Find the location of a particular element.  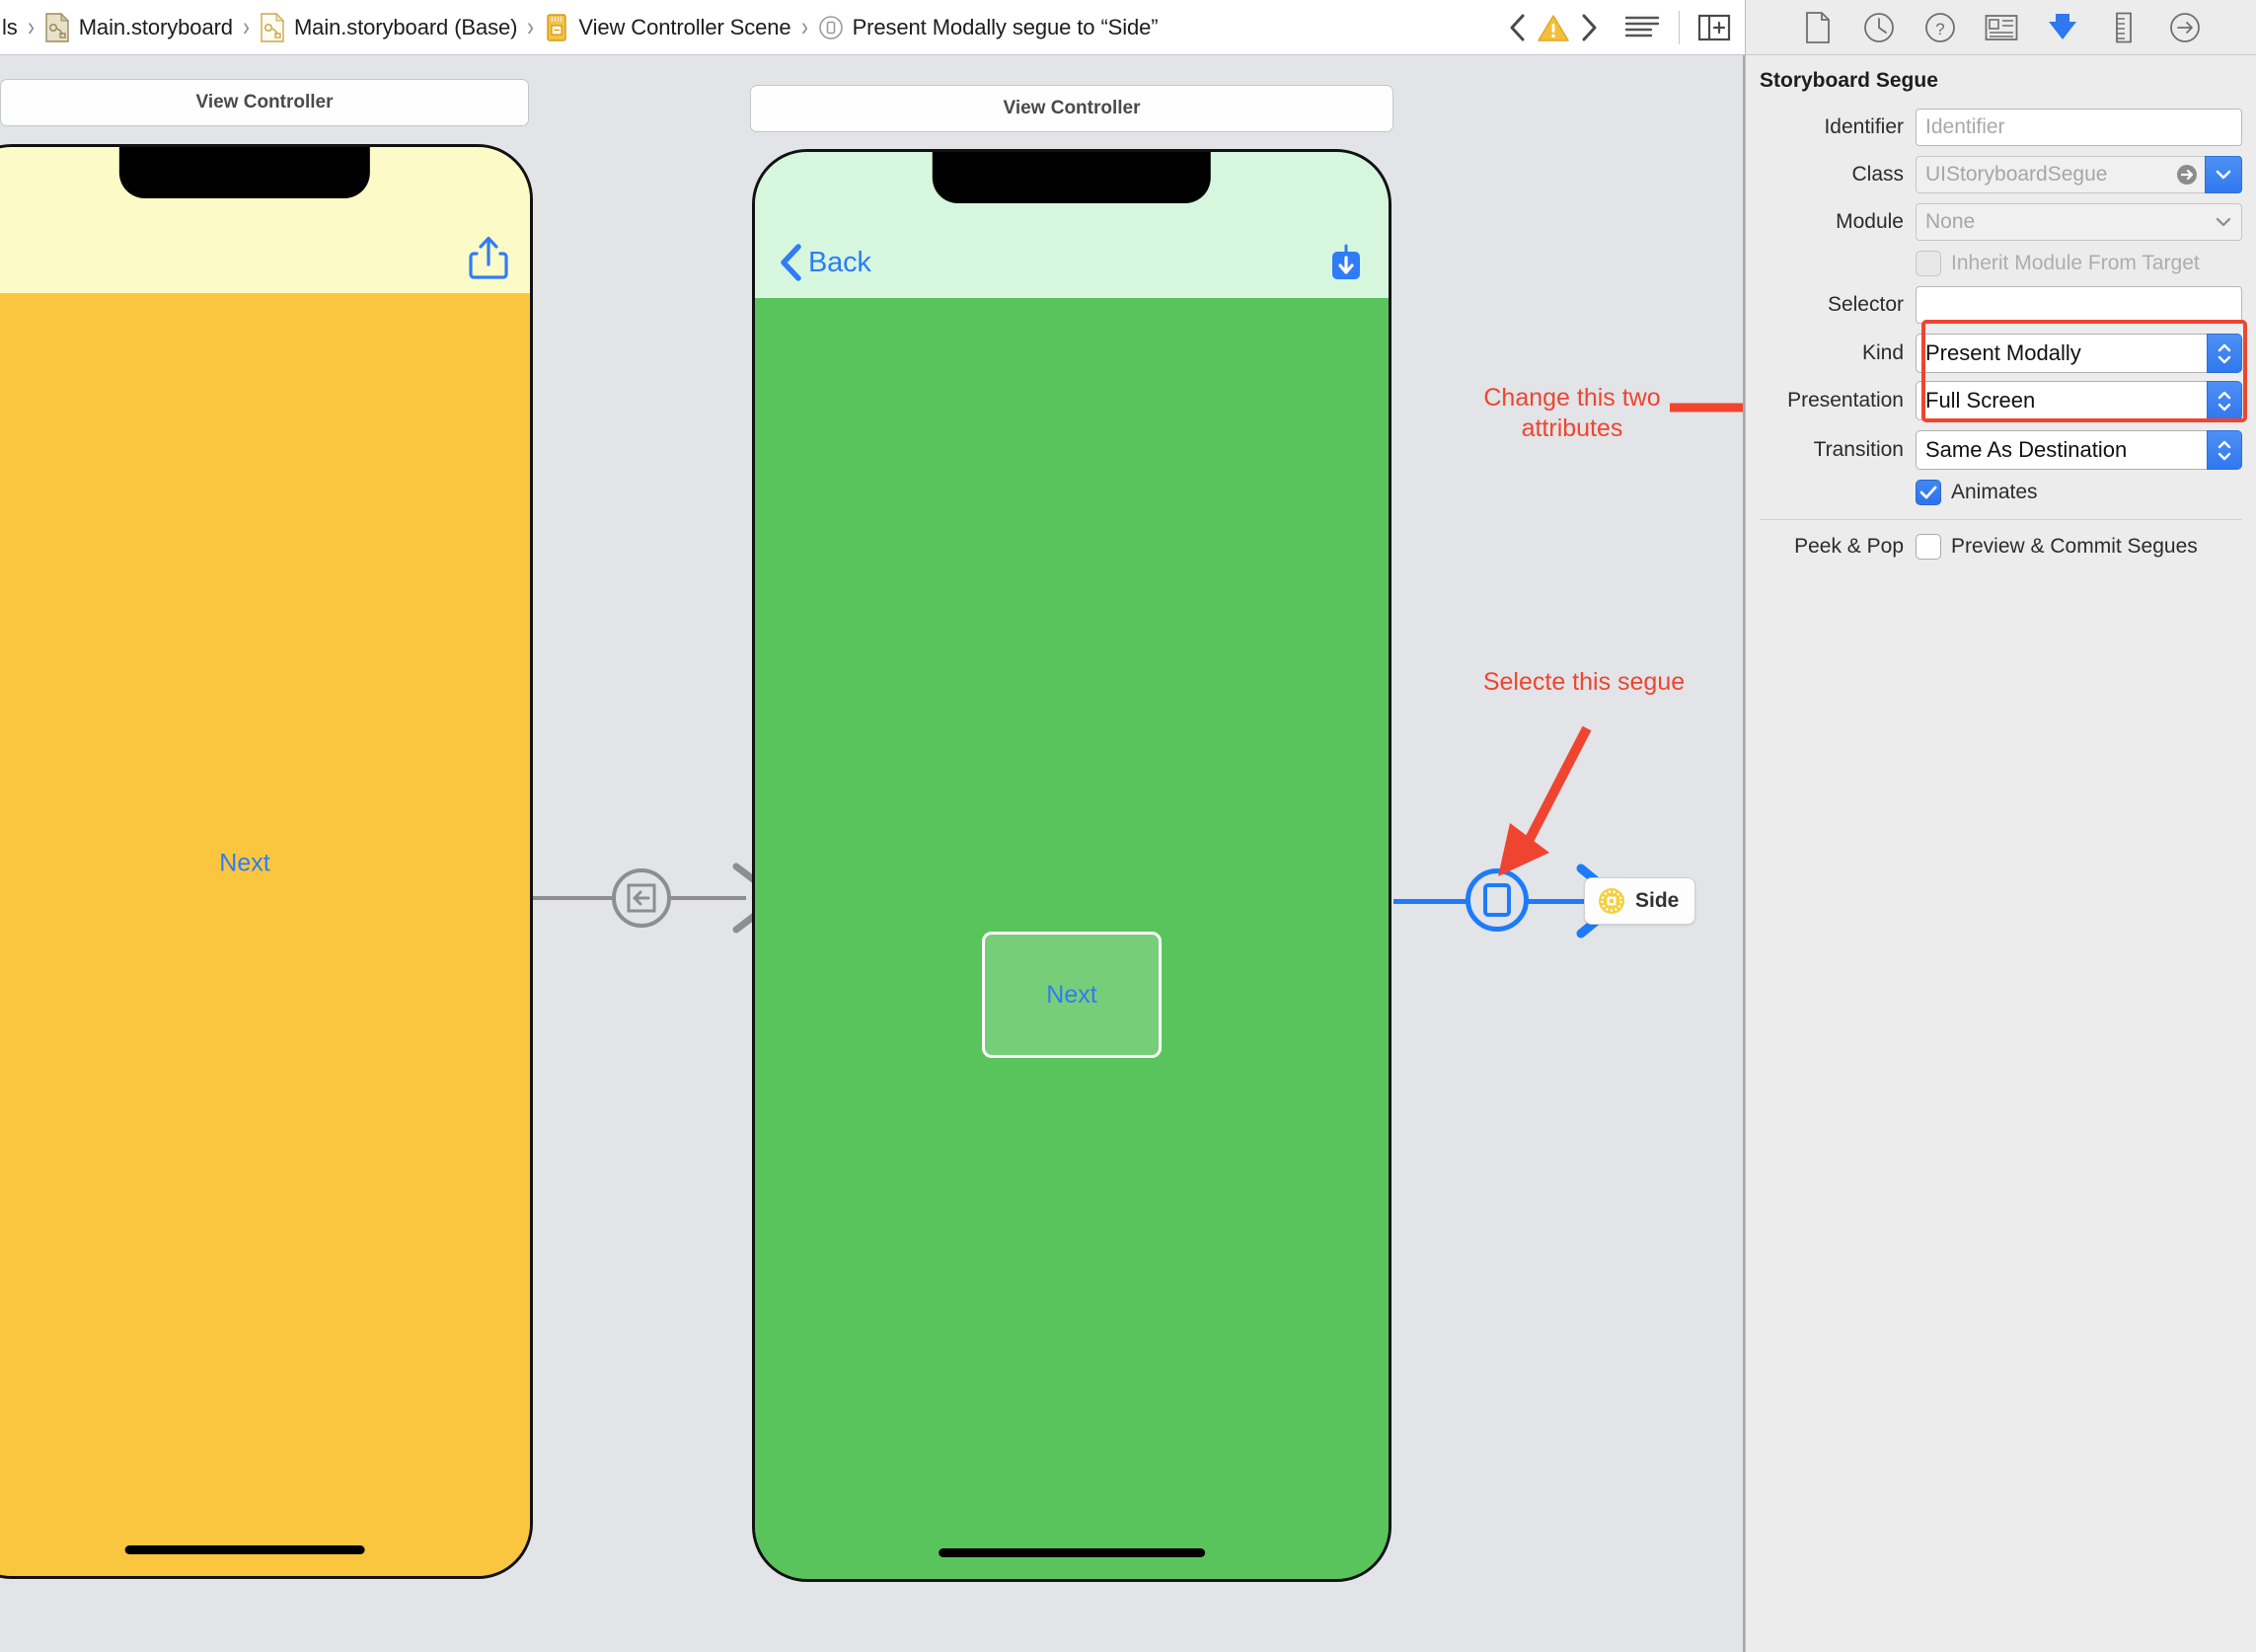

back-button-label: Back is located at coordinates (839, 262).